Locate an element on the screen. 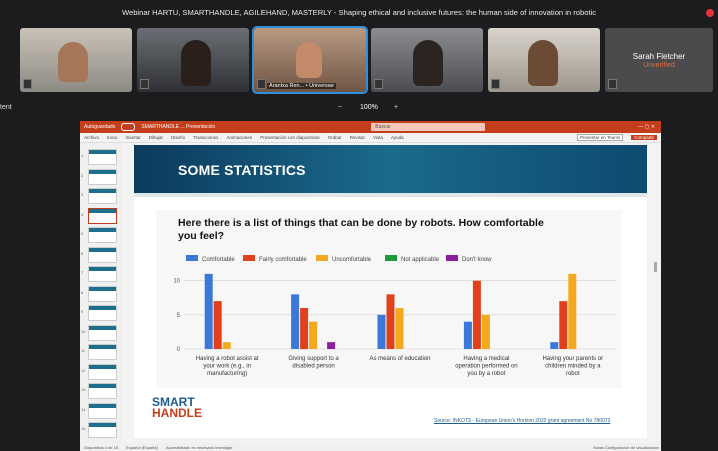 The width and height of the screenshot is (718, 451). participant-name: Arantxa Ren... • Universae is located at coordinates (301, 86).